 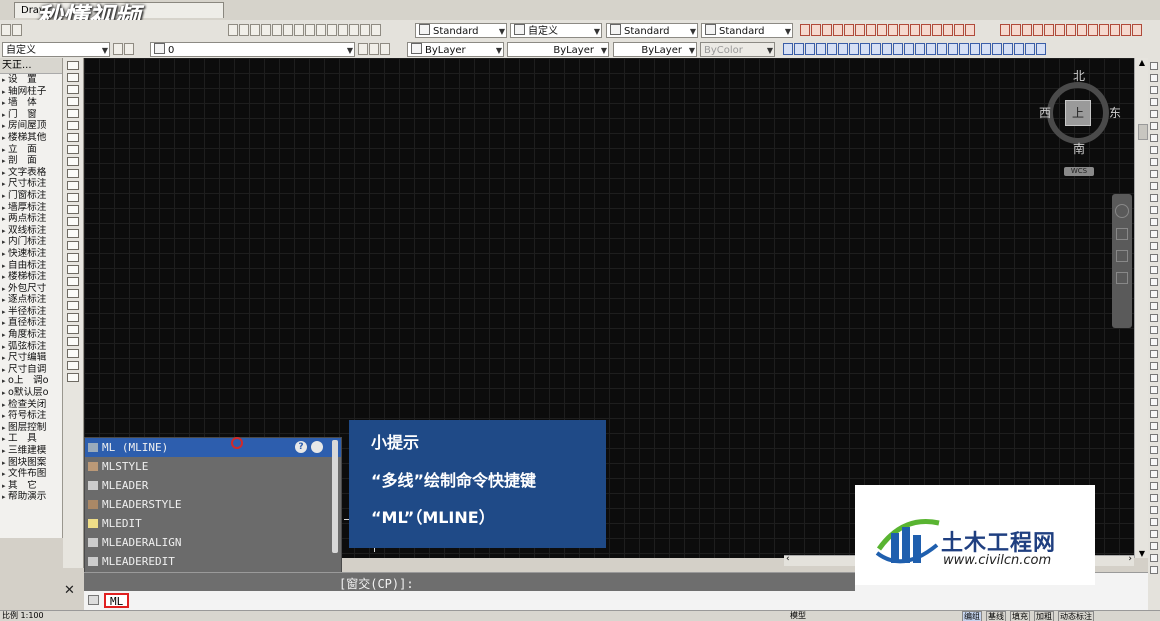 I want to click on tangent-menu-item: ▸ 图块图案, so click(x=31, y=463).